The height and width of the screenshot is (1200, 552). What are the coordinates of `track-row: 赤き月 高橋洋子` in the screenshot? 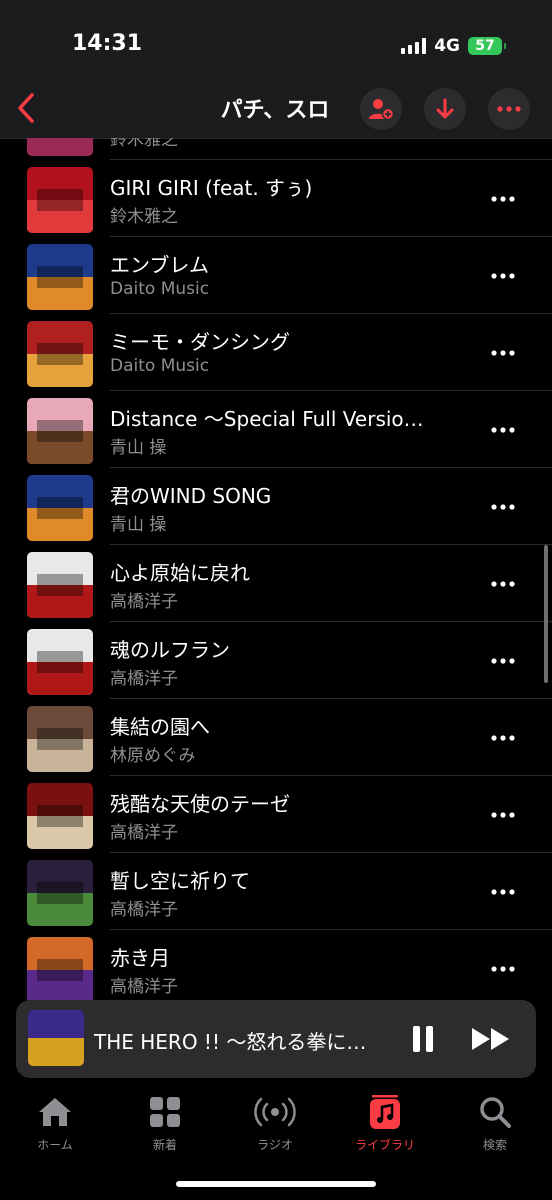 It's located at (276, 965).